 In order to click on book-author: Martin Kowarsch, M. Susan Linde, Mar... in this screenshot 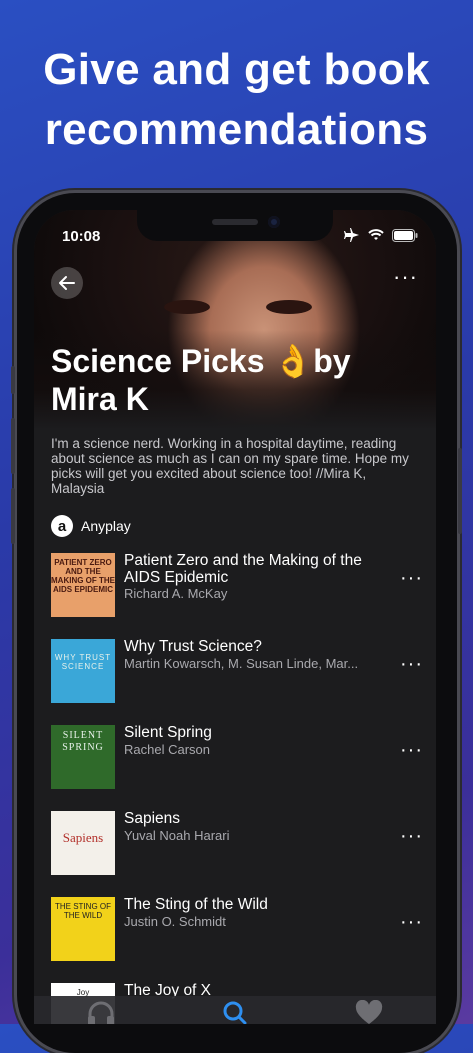, I will do `click(241, 663)`.